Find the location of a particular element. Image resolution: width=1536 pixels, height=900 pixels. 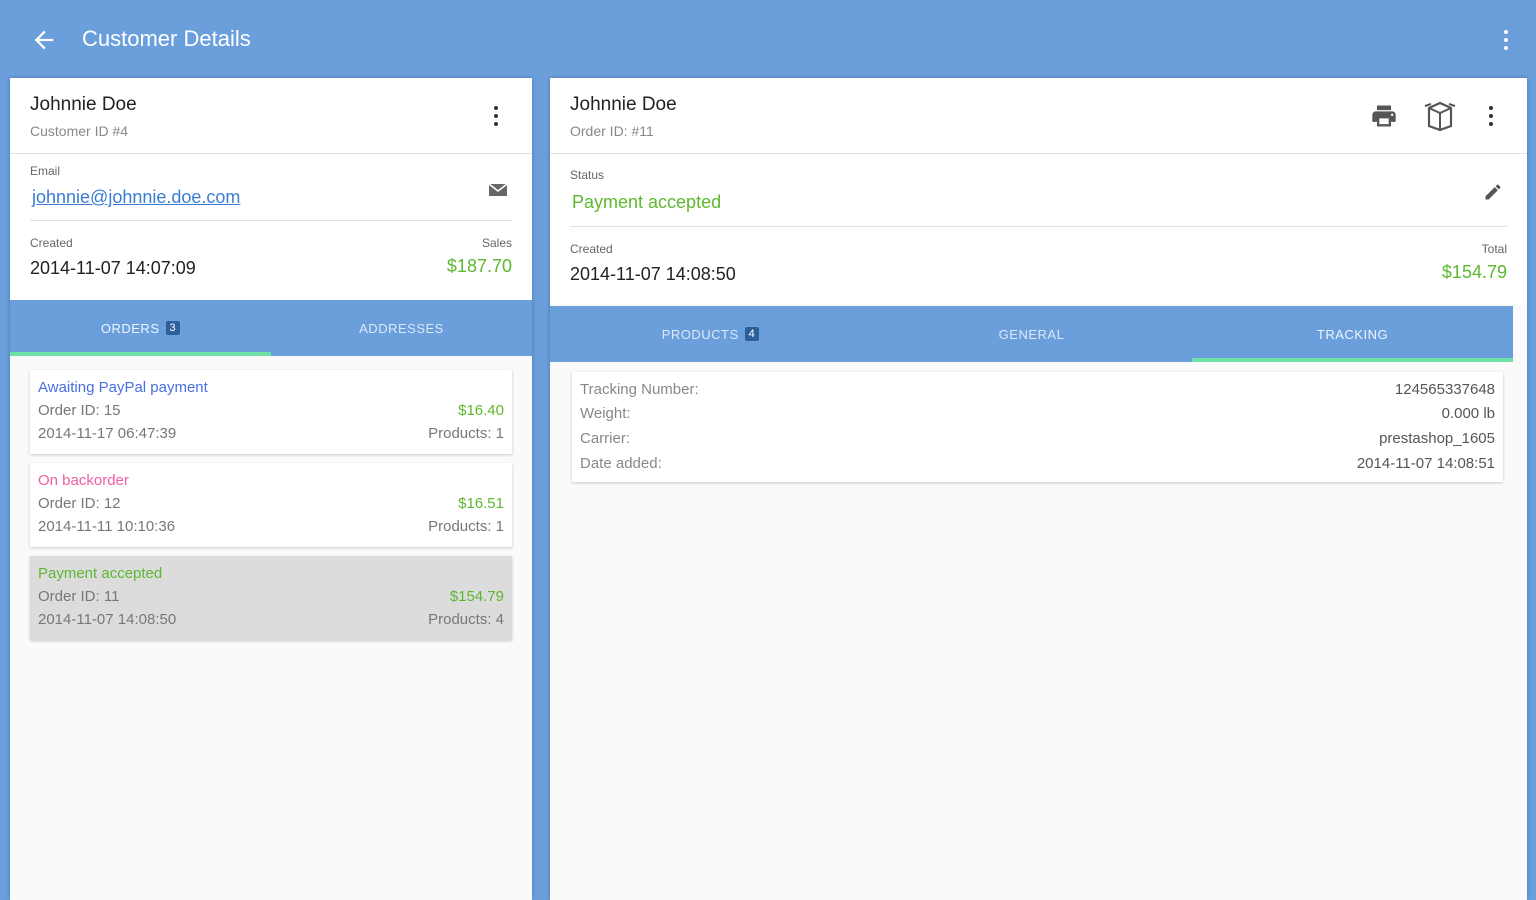

tab-products: PRODUCTS 4 is located at coordinates (710, 334).